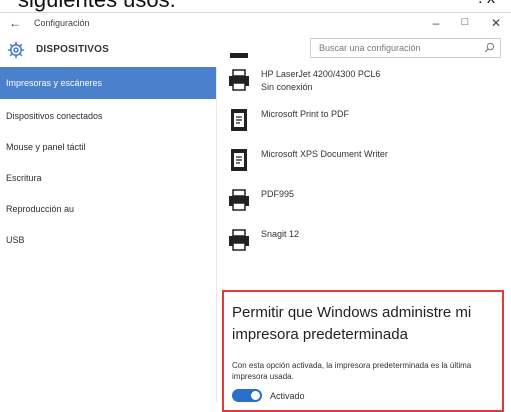 Image resolution: width=511 pixels, height=412 pixels. I want to click on minimize-button: –, so click(436, 23).